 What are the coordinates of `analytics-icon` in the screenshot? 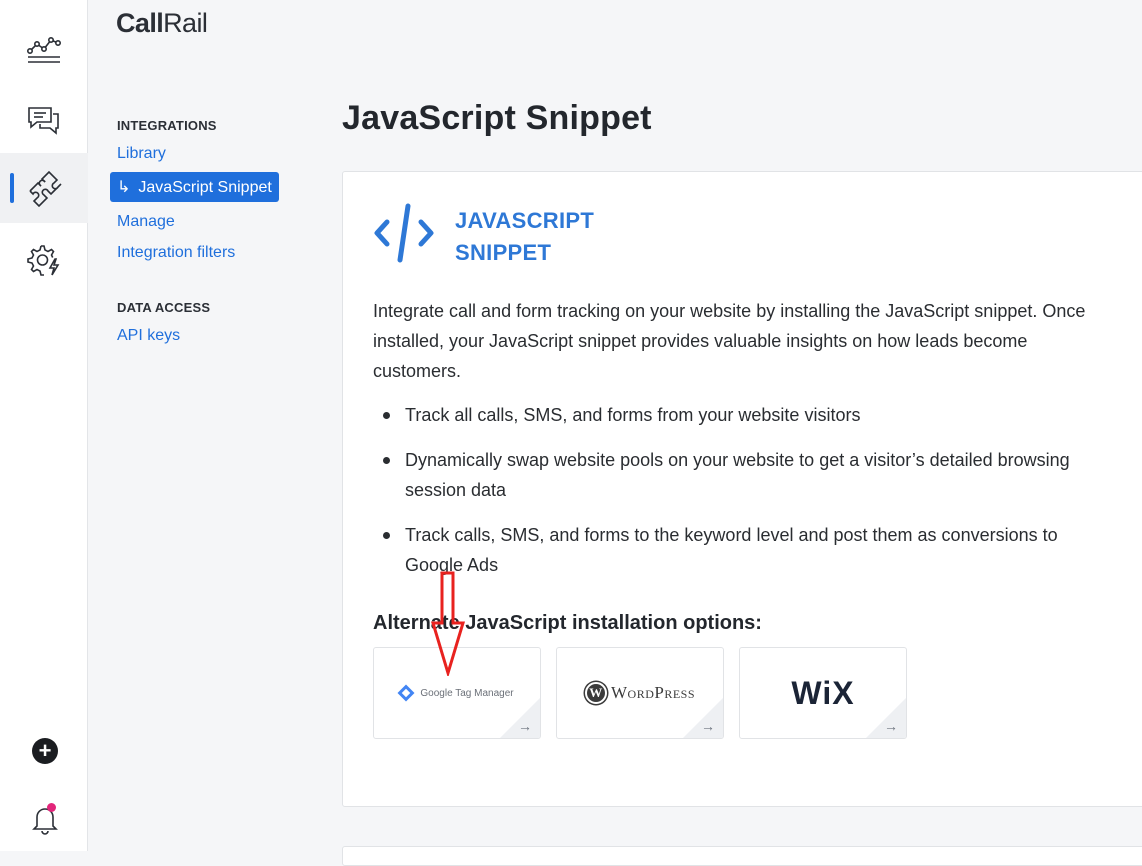 It's located at (44, 50).